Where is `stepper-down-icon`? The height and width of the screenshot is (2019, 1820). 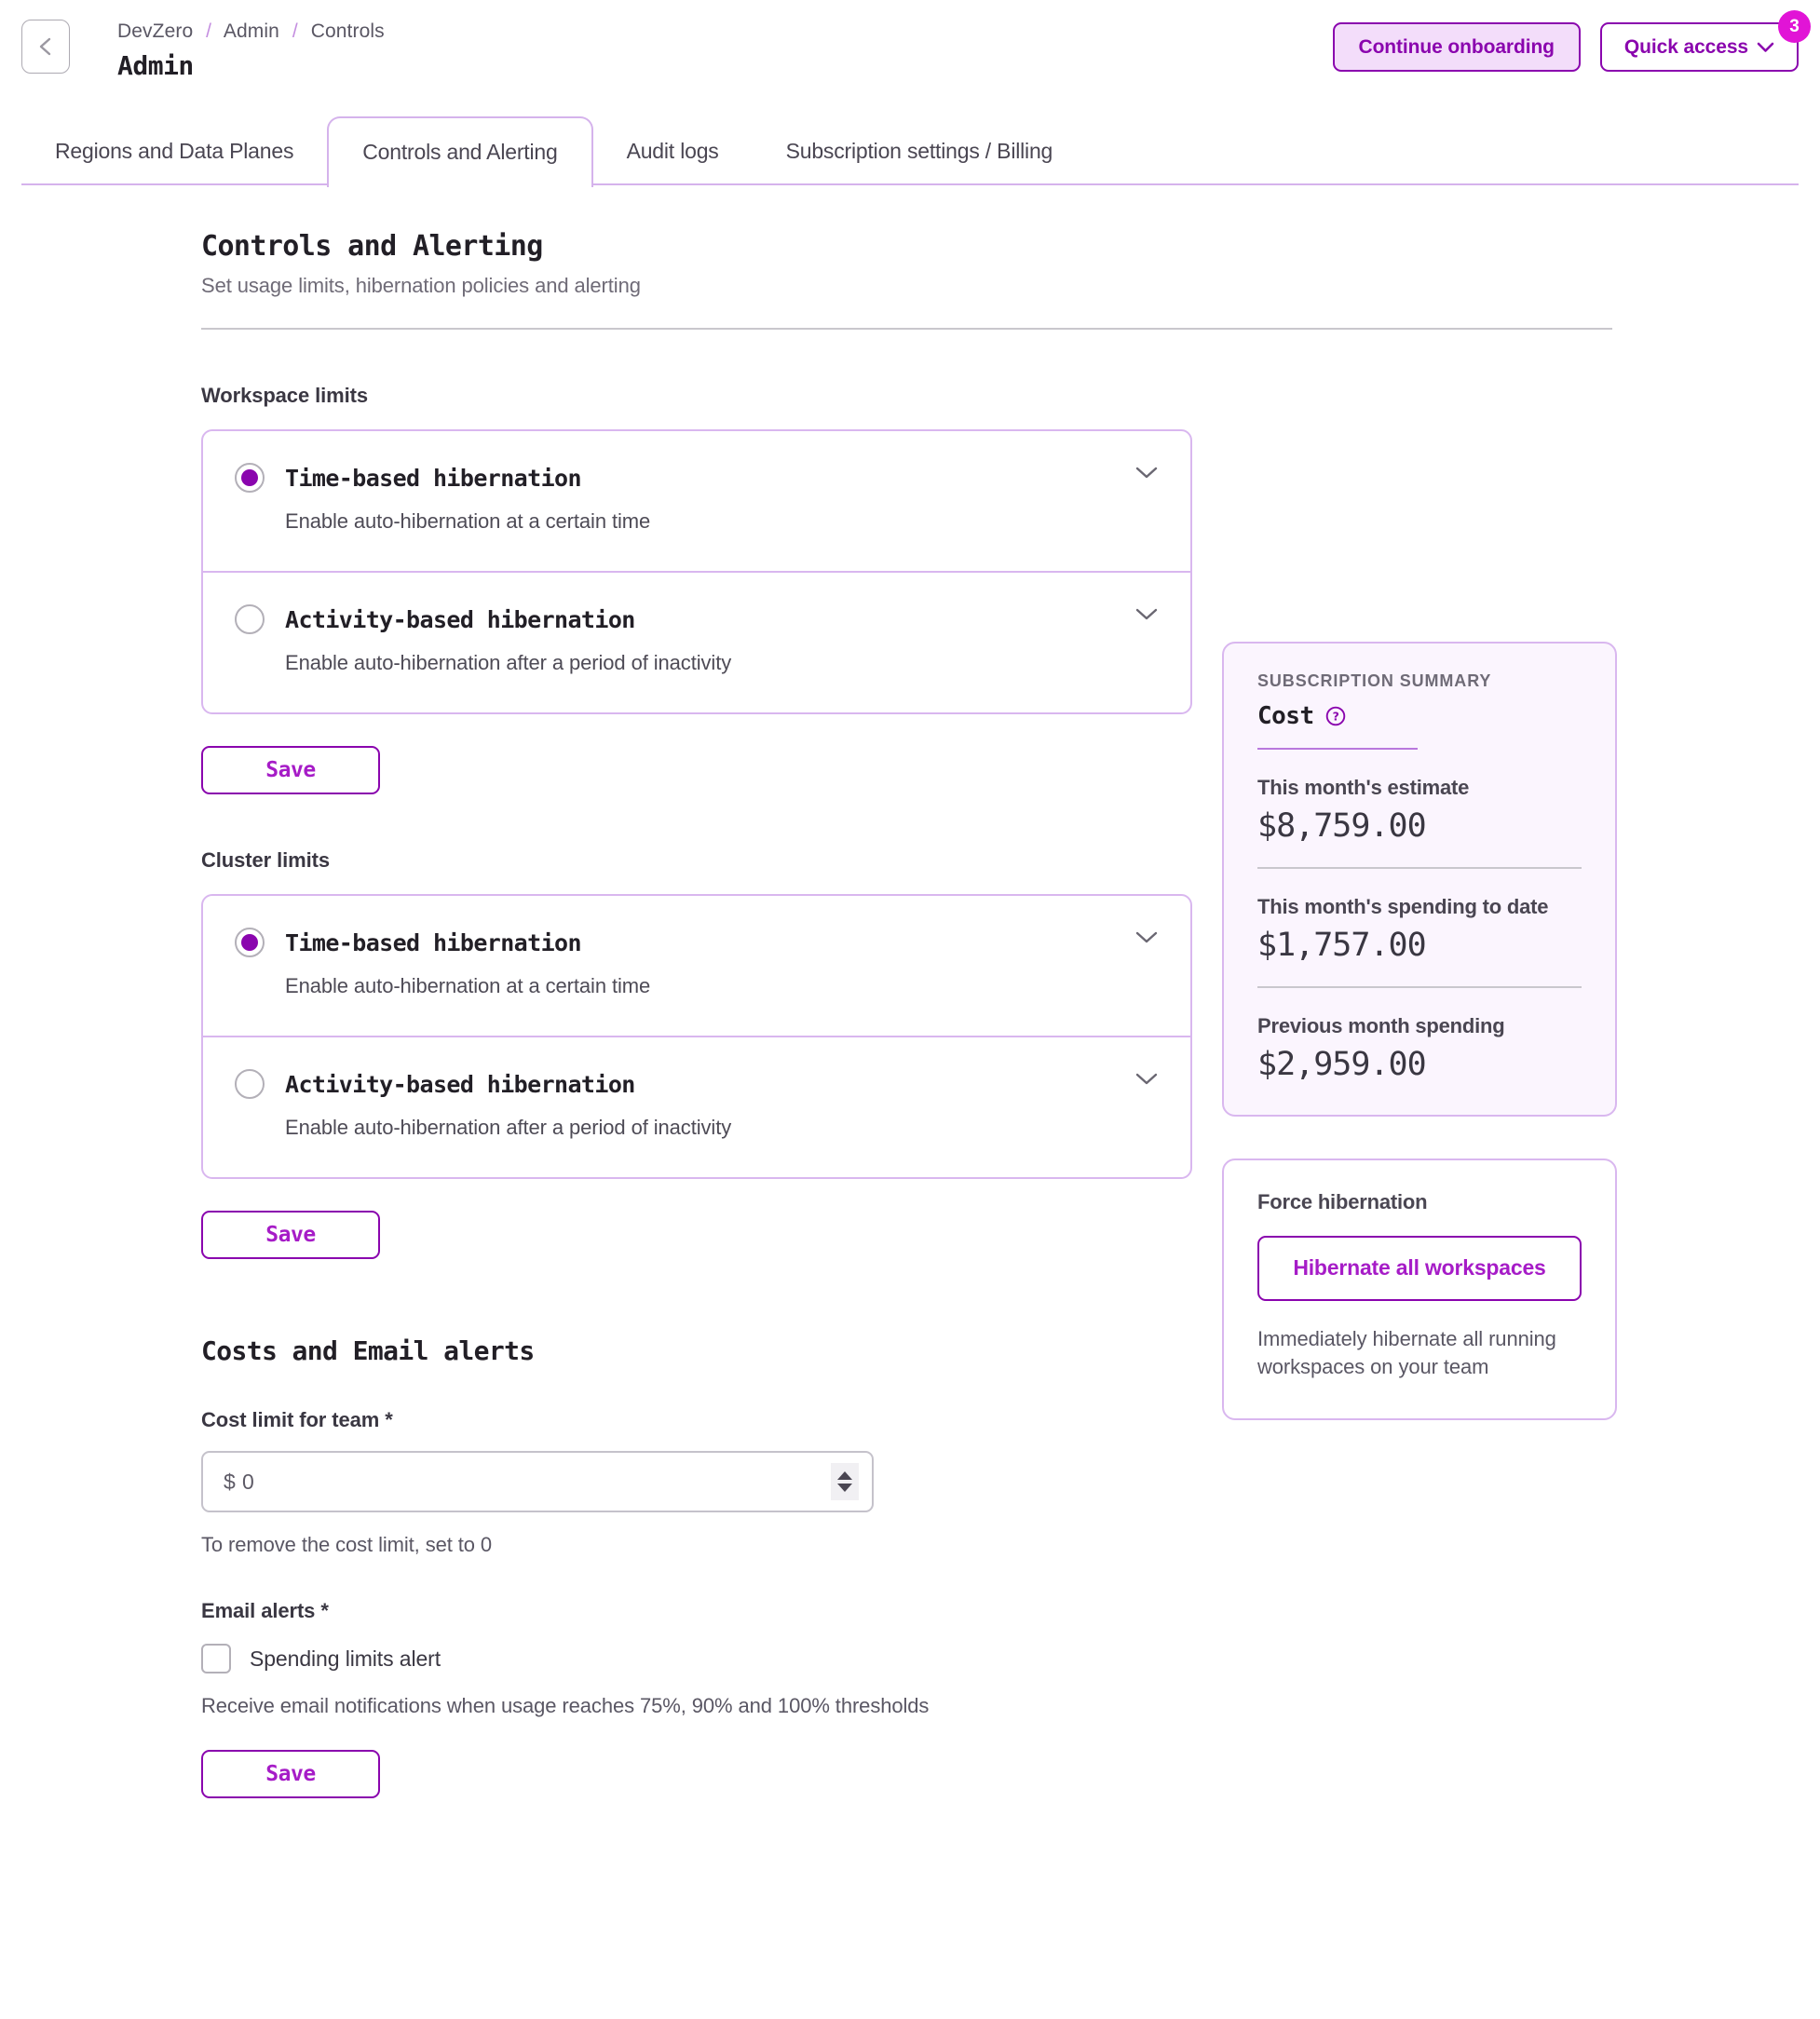
stepper-down-icon is located at coordinates (844, 1488).